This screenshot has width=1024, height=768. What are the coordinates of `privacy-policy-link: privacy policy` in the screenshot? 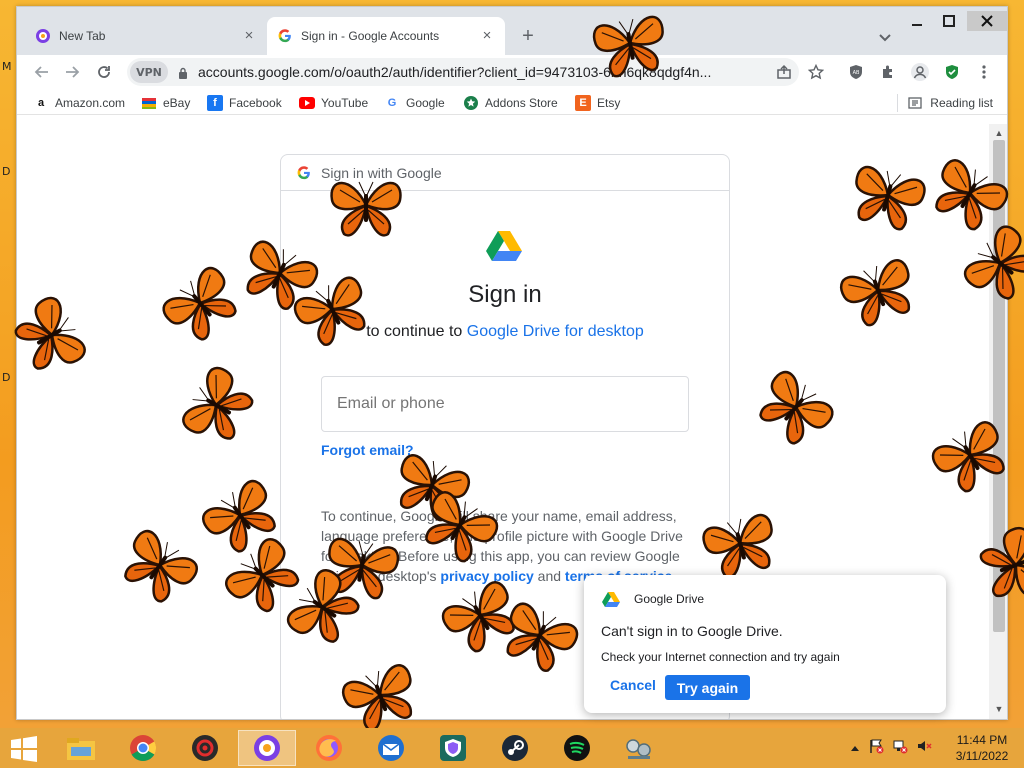 It's located at (486, 576).